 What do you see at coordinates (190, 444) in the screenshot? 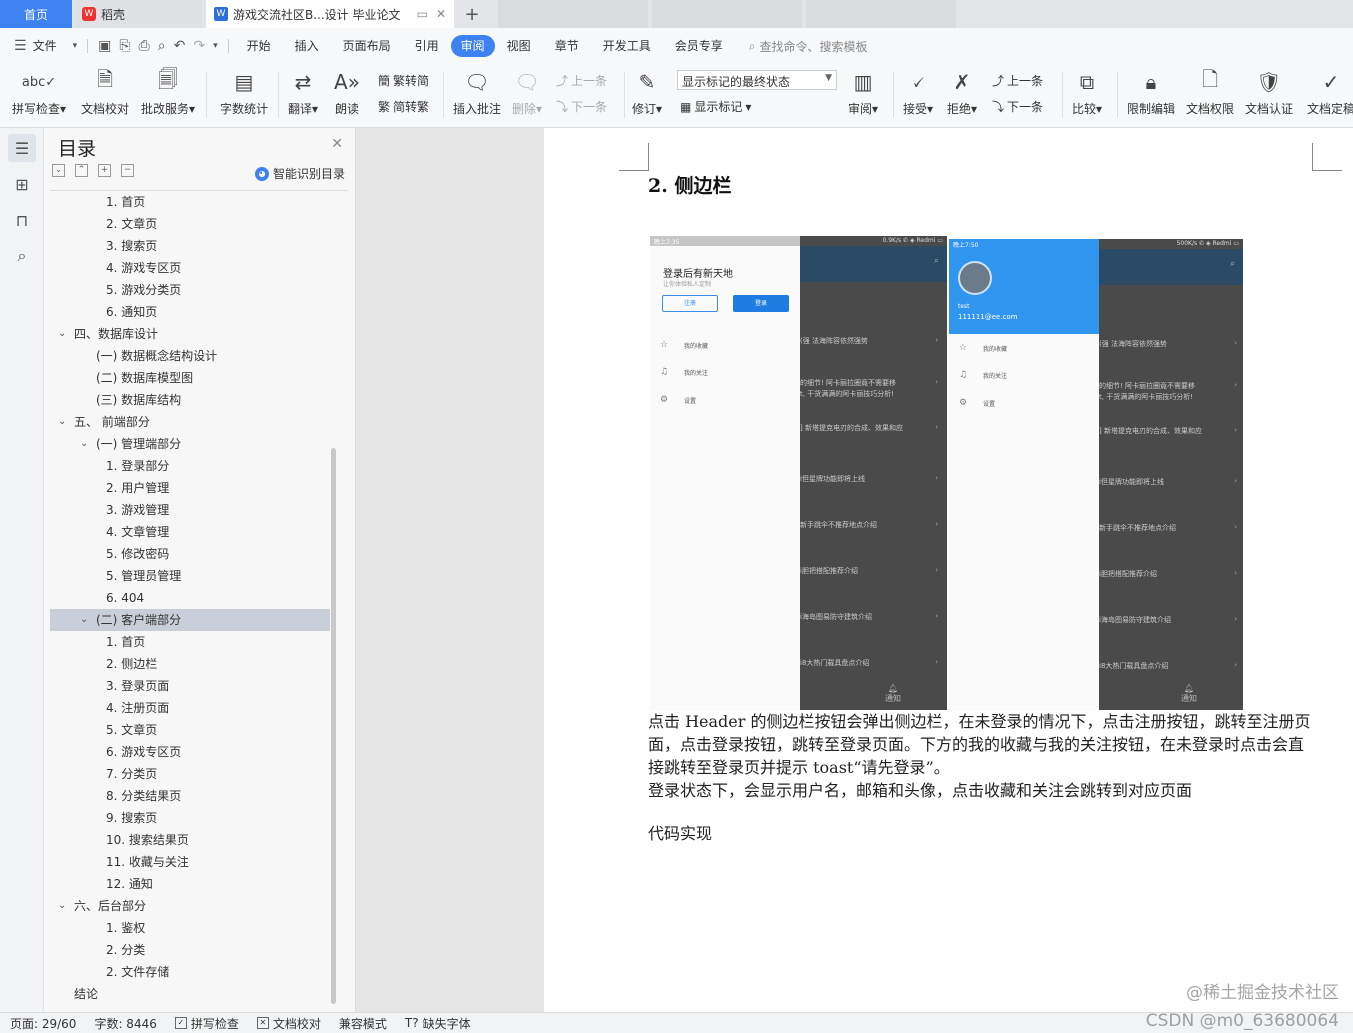
I see `toc-item: ⌄ (一) 管理端部分` at bounding box center [190, 444].